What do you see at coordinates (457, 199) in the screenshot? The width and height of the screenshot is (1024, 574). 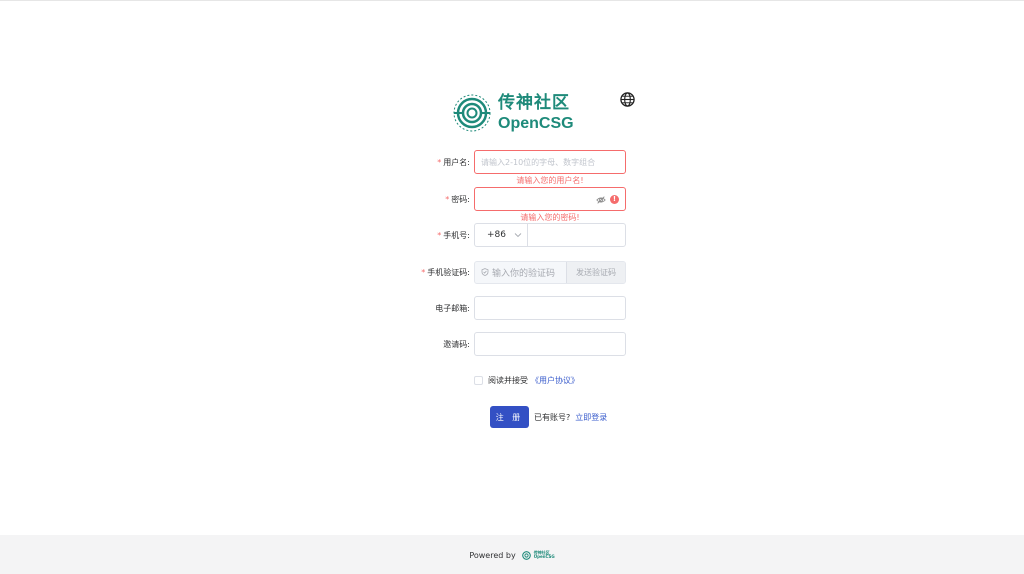 I see `password-label: * 密码:` at bounding box center [457, 199].